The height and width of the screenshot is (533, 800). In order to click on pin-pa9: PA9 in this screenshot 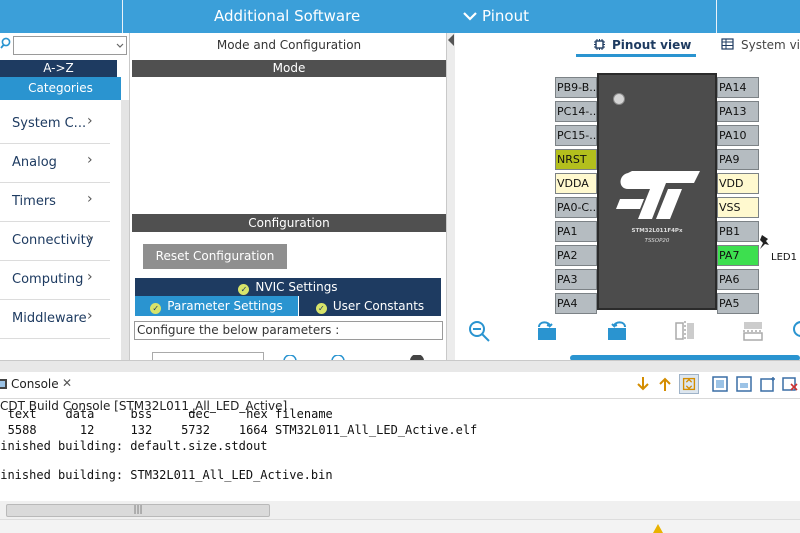, I will do `click(738, 159)`.